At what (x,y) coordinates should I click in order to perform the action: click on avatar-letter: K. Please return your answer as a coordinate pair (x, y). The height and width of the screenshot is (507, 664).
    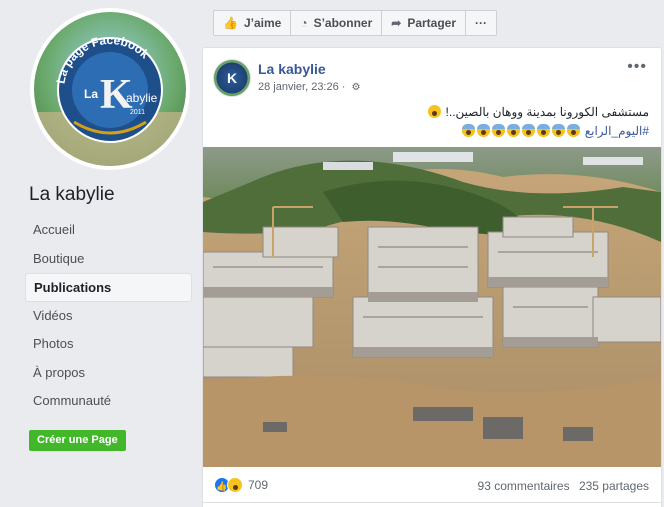
    Looking at the image, I should click on (232, 78).